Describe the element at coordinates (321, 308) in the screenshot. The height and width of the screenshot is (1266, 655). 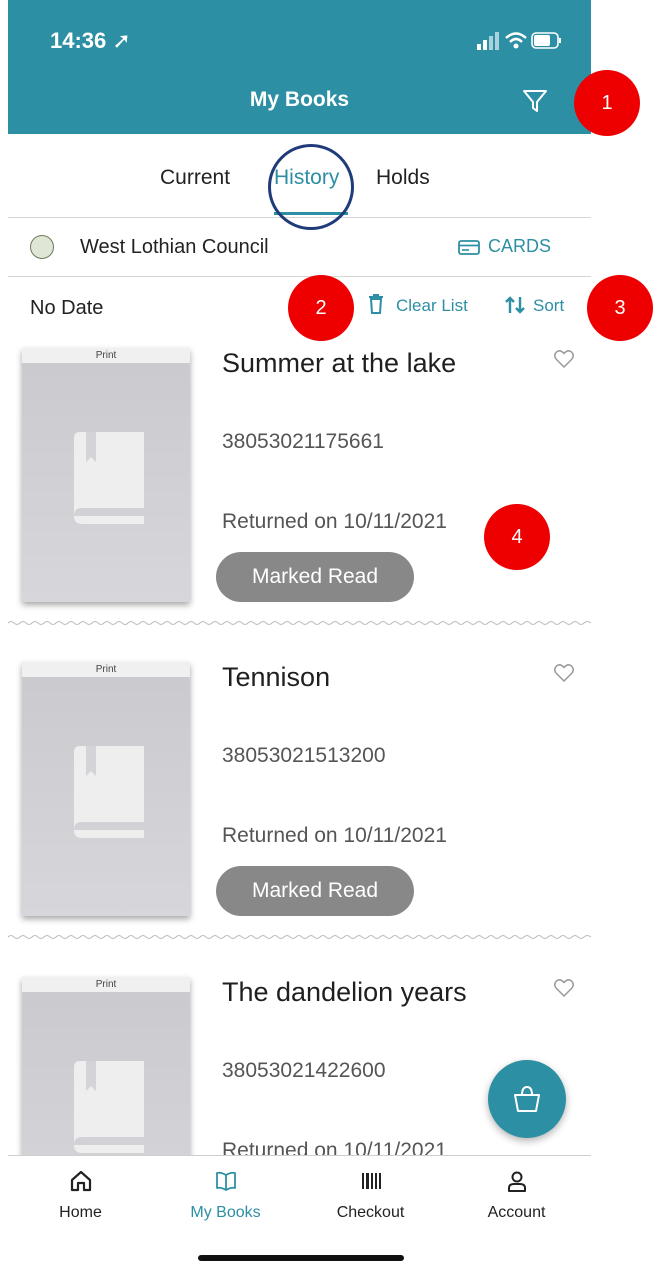
I see `annotation-marker: 2` at that location.